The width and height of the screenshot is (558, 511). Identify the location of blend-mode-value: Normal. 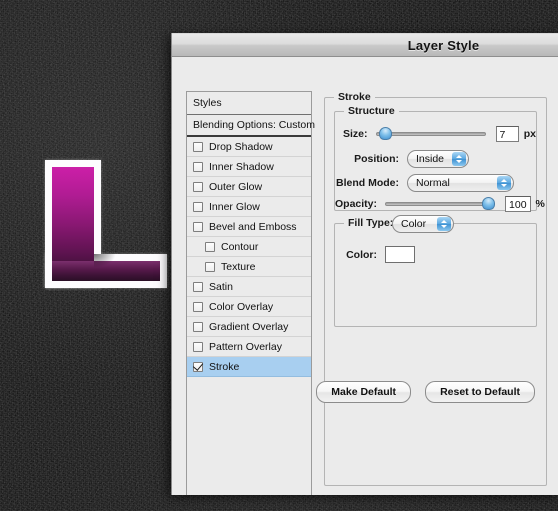
(433, 183).